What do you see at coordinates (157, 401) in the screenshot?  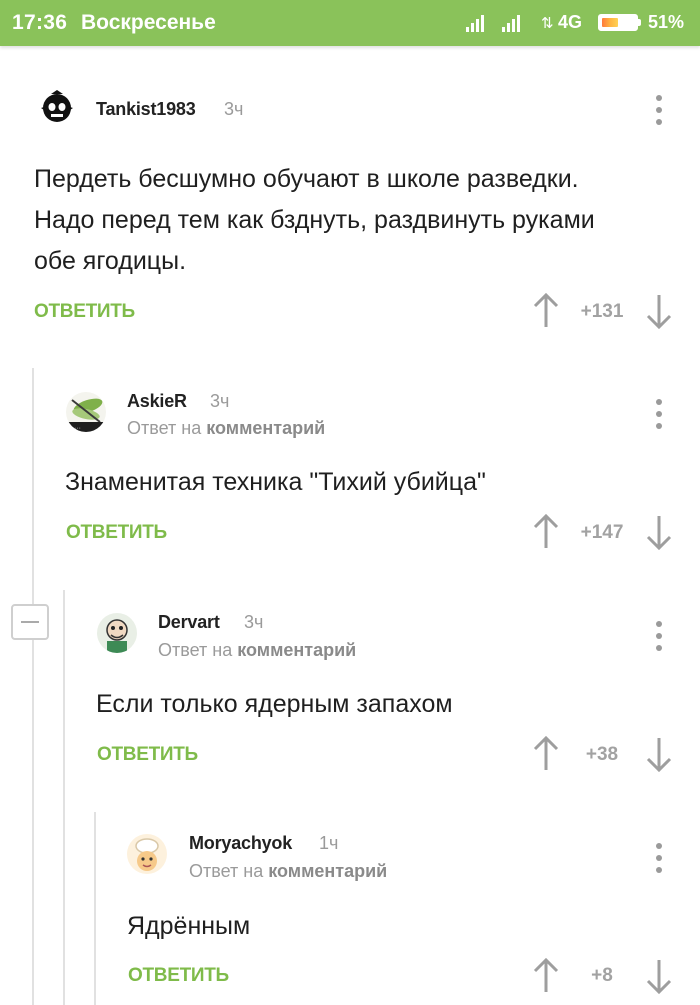 I see `comment-username: AskieR` at bounding box center [157, 401].